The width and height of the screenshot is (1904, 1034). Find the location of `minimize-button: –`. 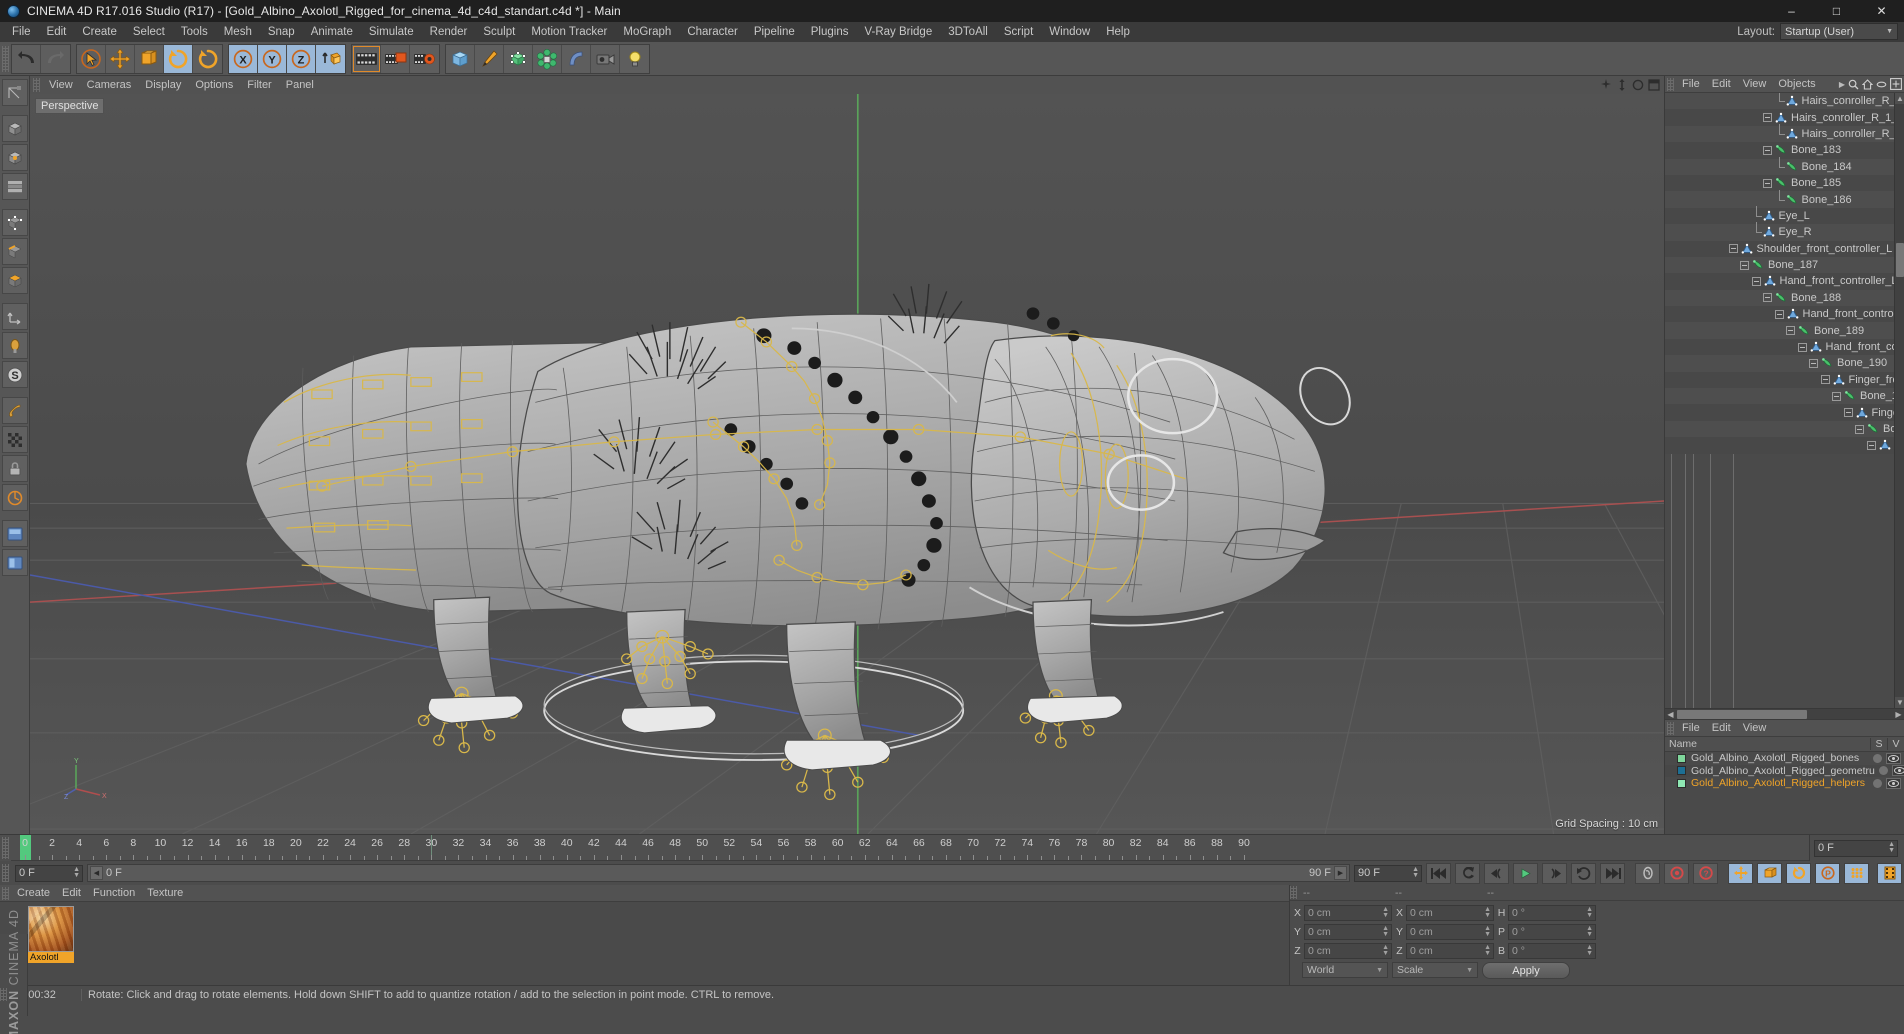

minimize-button: – is located at coordinates (1791, 11).